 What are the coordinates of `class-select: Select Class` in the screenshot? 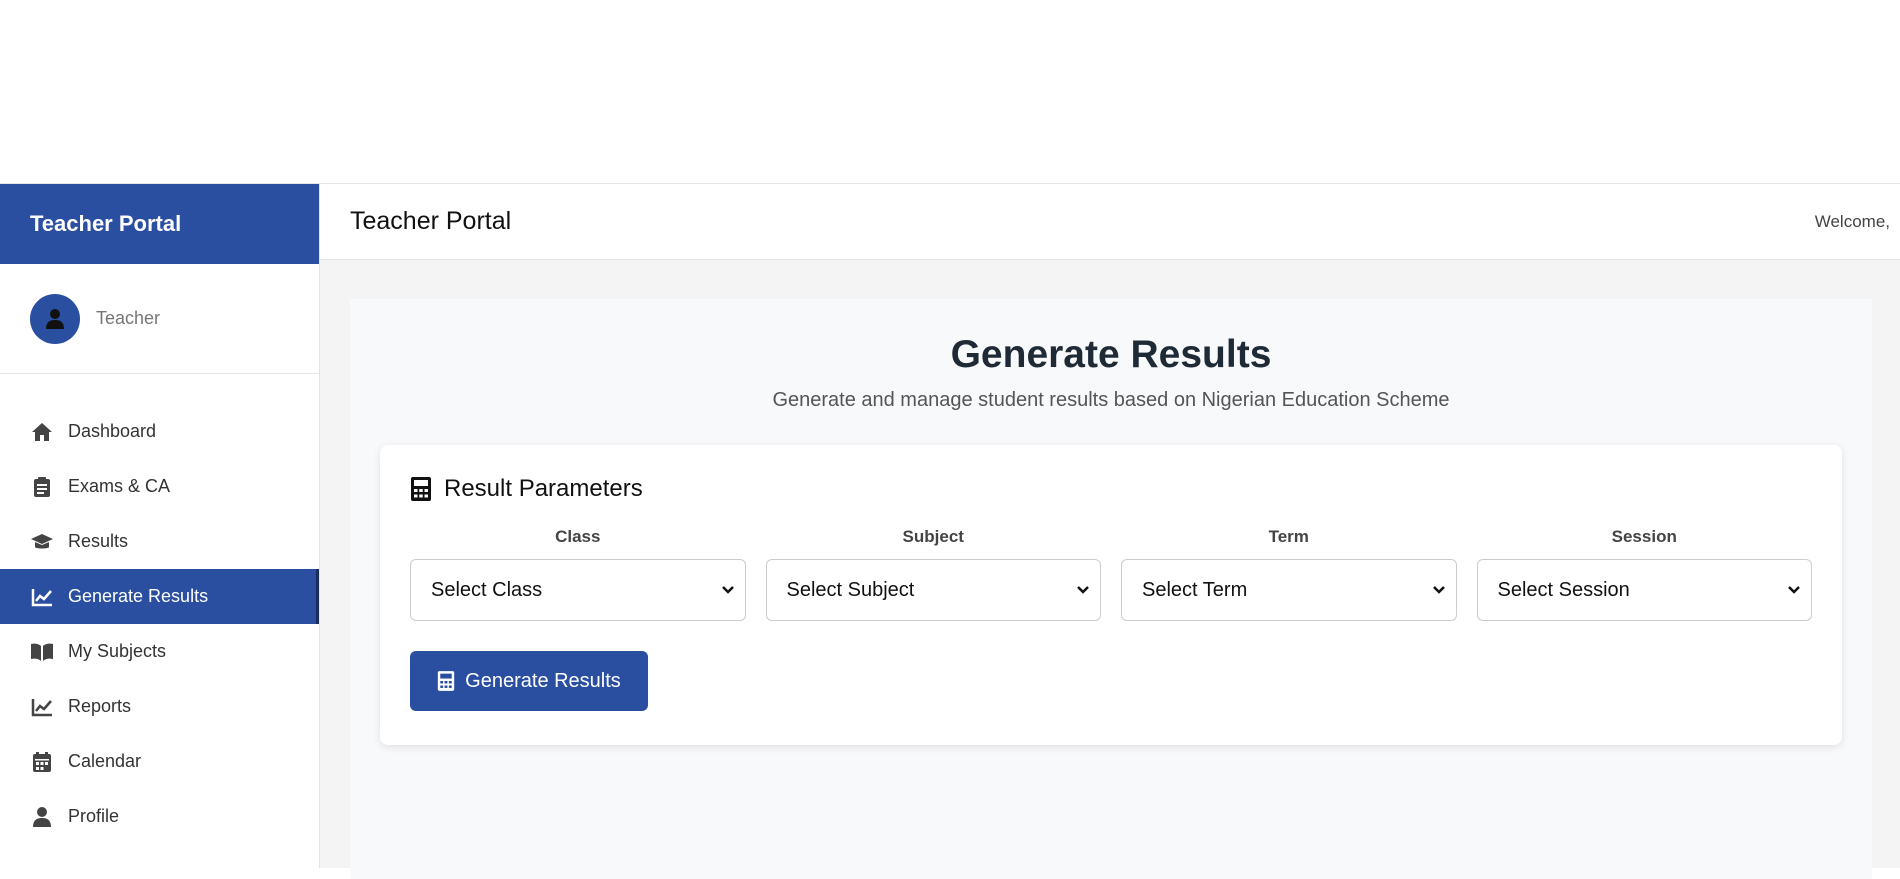 It's located at (578, 590).